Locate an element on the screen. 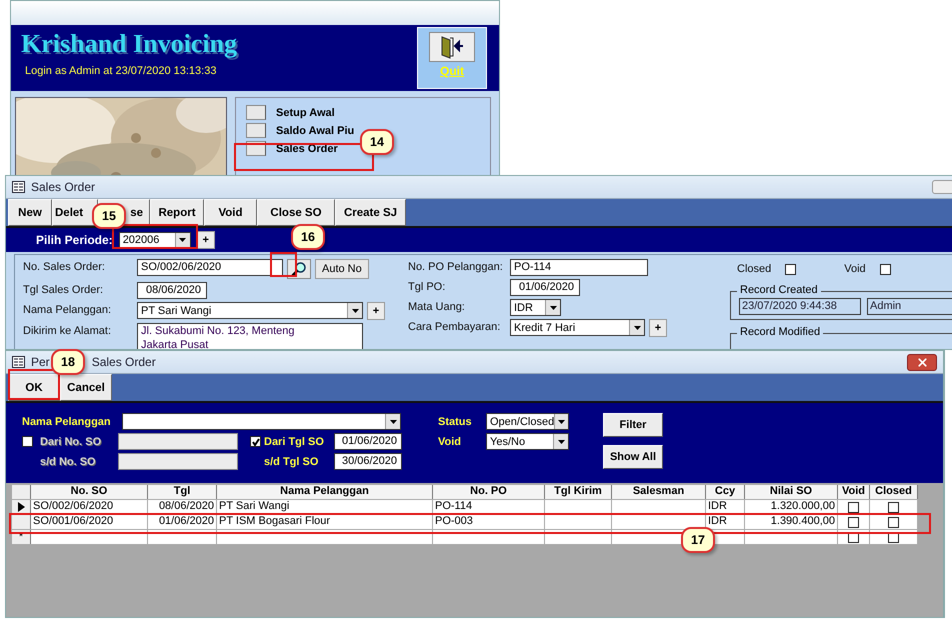 The image size is (952, 632). table-cell: 1.320.000,00 is located at coordinates (791, 507).